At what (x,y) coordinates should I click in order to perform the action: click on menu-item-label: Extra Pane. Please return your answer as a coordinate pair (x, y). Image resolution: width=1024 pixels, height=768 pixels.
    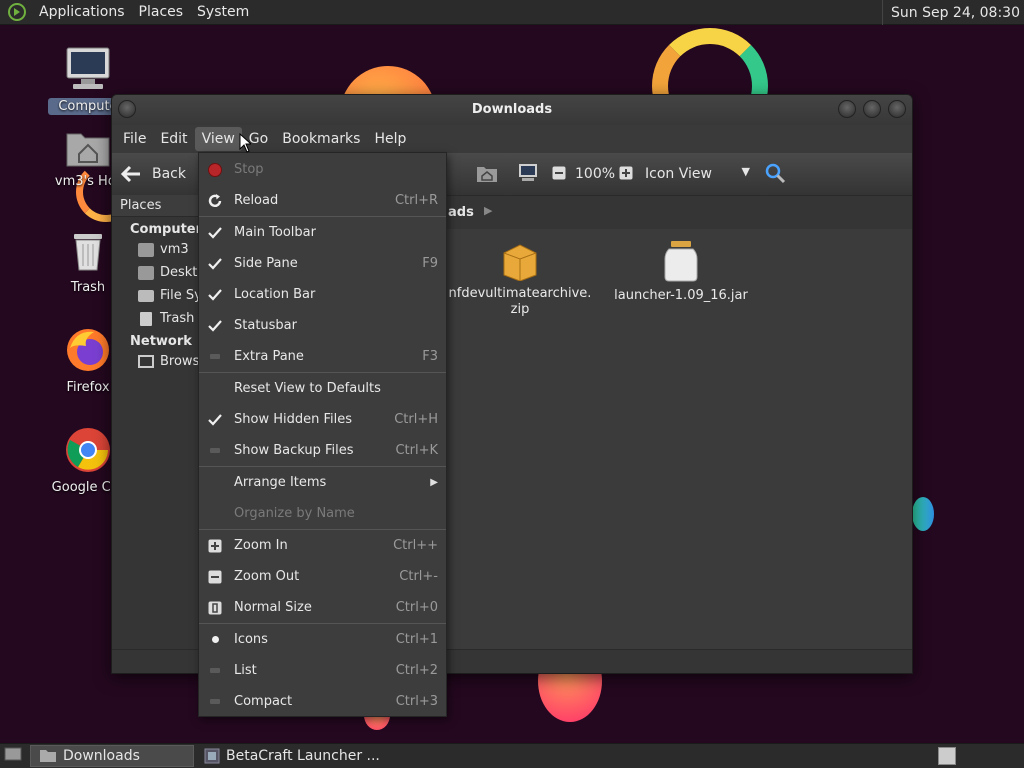
    Looking at the image, I should click on (269, 356).